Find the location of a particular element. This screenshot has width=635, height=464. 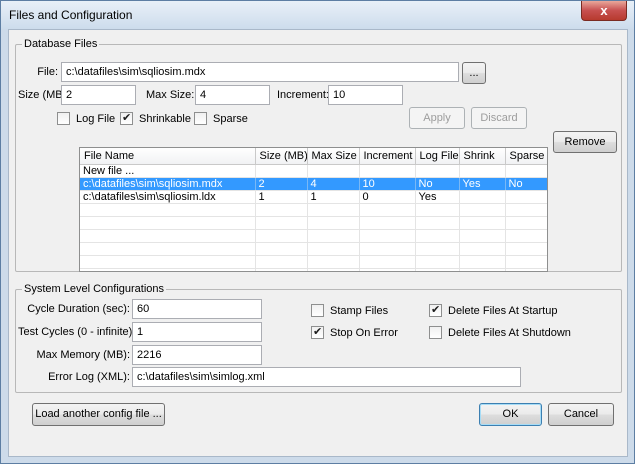

table-cell: No is located at coordinates (437, 184).